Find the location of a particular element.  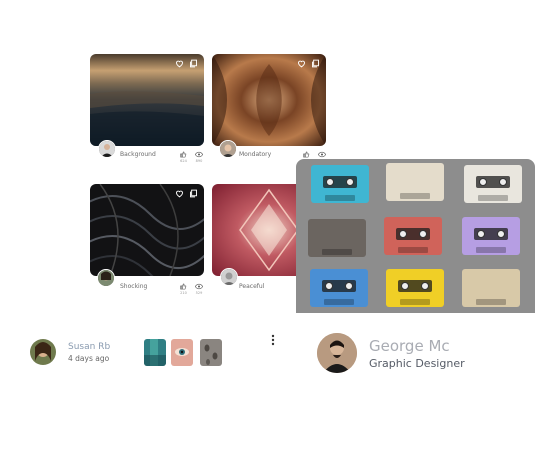

profile-role: Graphic Designer is located at coordinates (417, 363).